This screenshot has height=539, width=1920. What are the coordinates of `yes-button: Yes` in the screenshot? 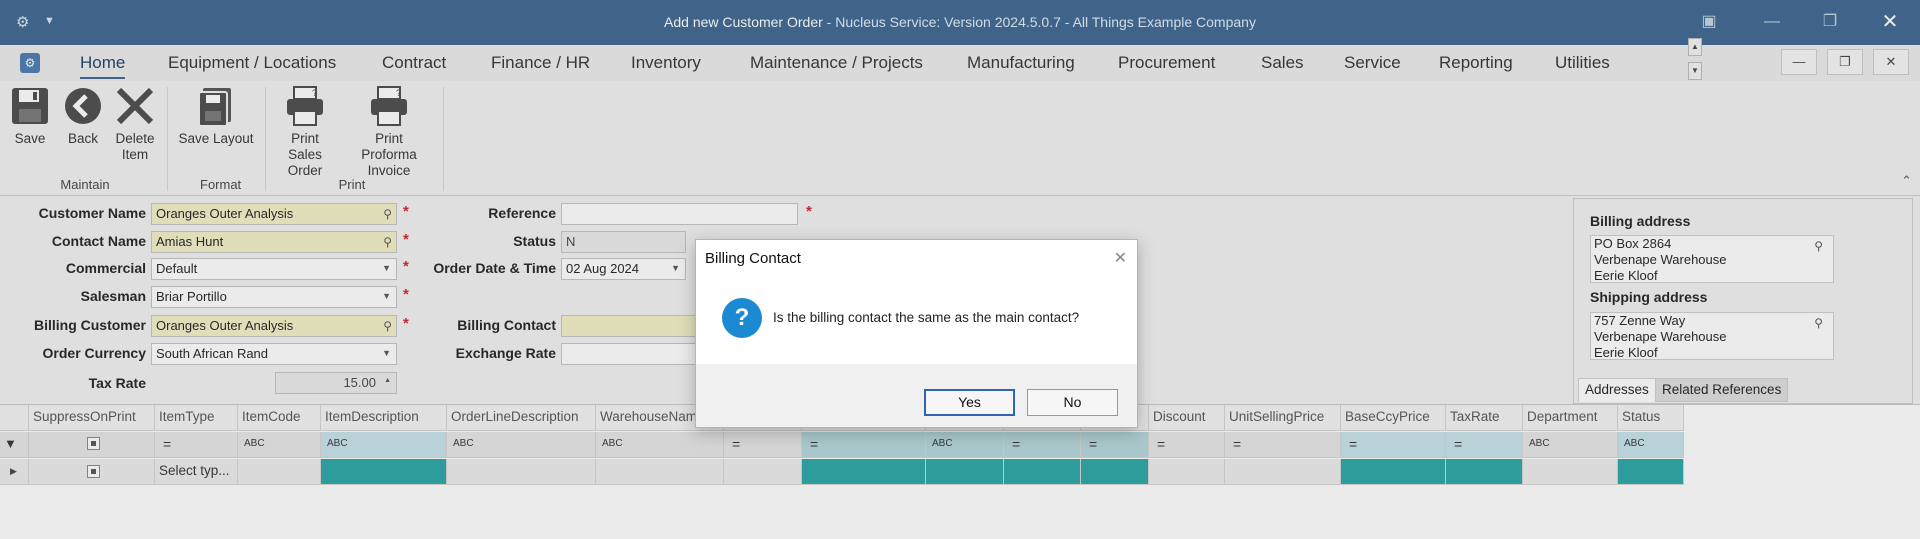 It's located at (969, 402).